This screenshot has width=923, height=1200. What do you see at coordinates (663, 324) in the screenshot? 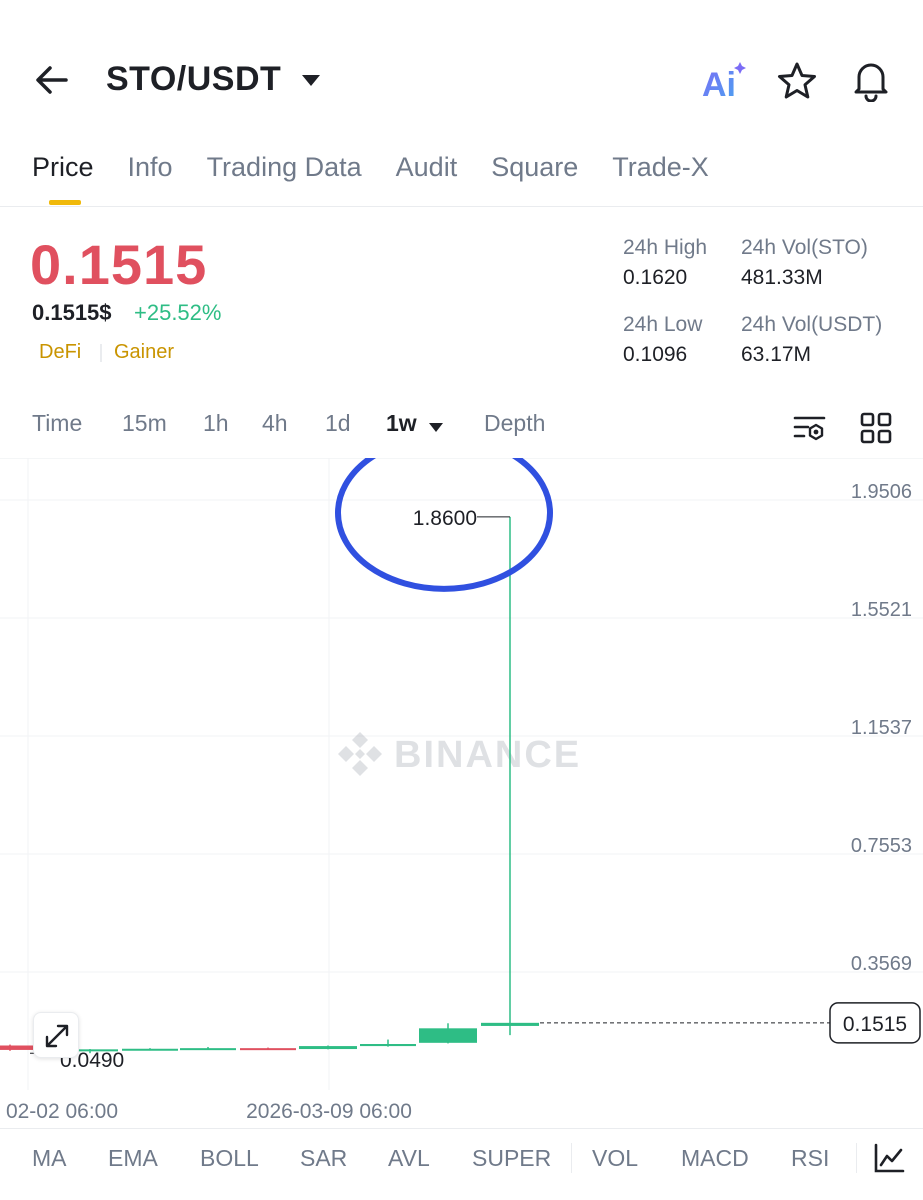
I see `low-label: 24h Low` at bounding box center [663, 324].